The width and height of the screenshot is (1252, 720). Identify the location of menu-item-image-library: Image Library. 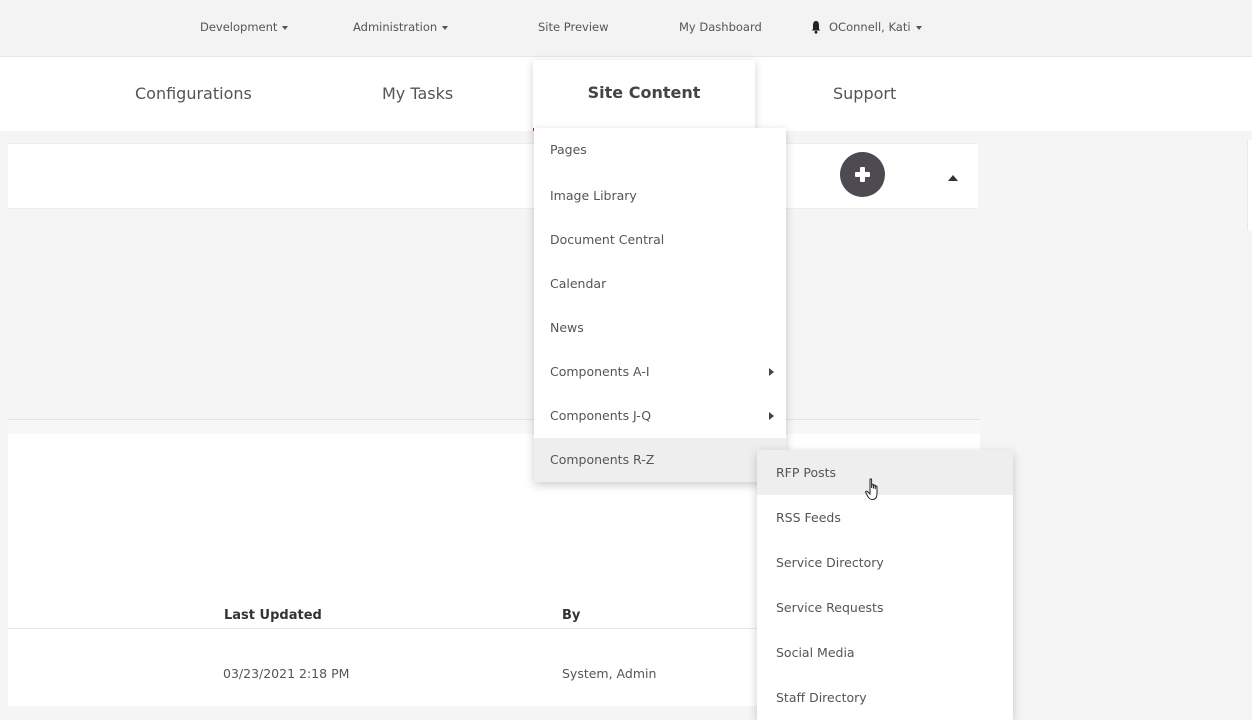
(660, 196).